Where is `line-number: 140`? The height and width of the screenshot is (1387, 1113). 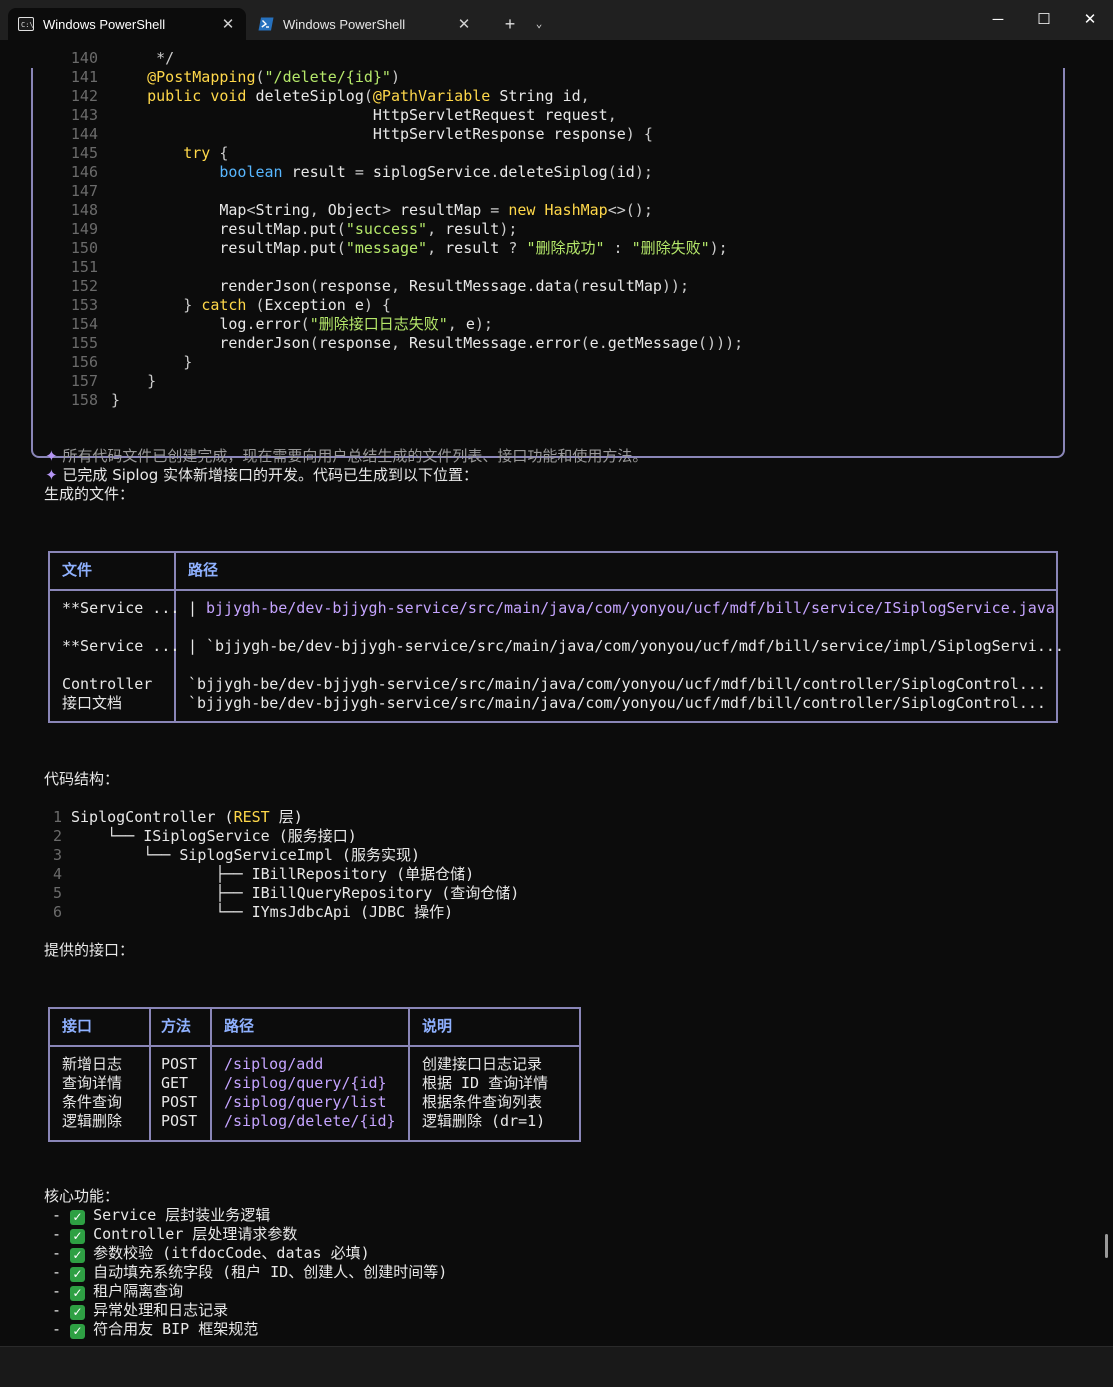 line-number: 140 is located at coordinates (84, 58).